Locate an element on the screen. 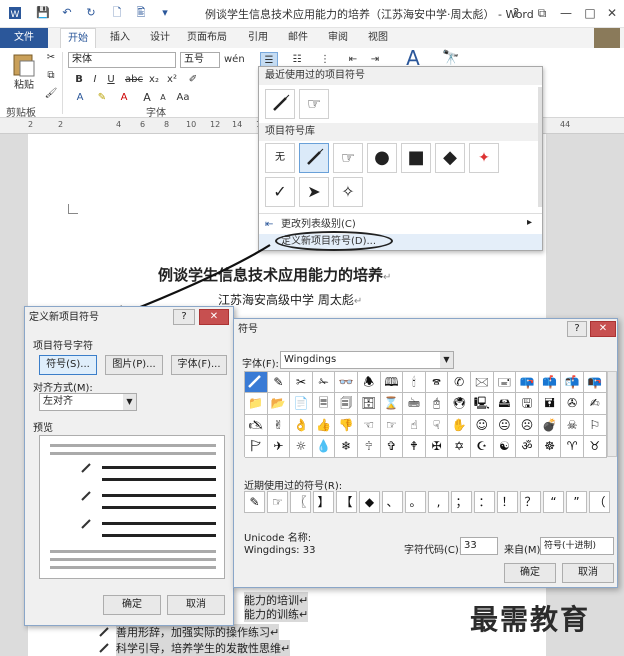  char-code-input: 33 is located at coordinates (479, 546).